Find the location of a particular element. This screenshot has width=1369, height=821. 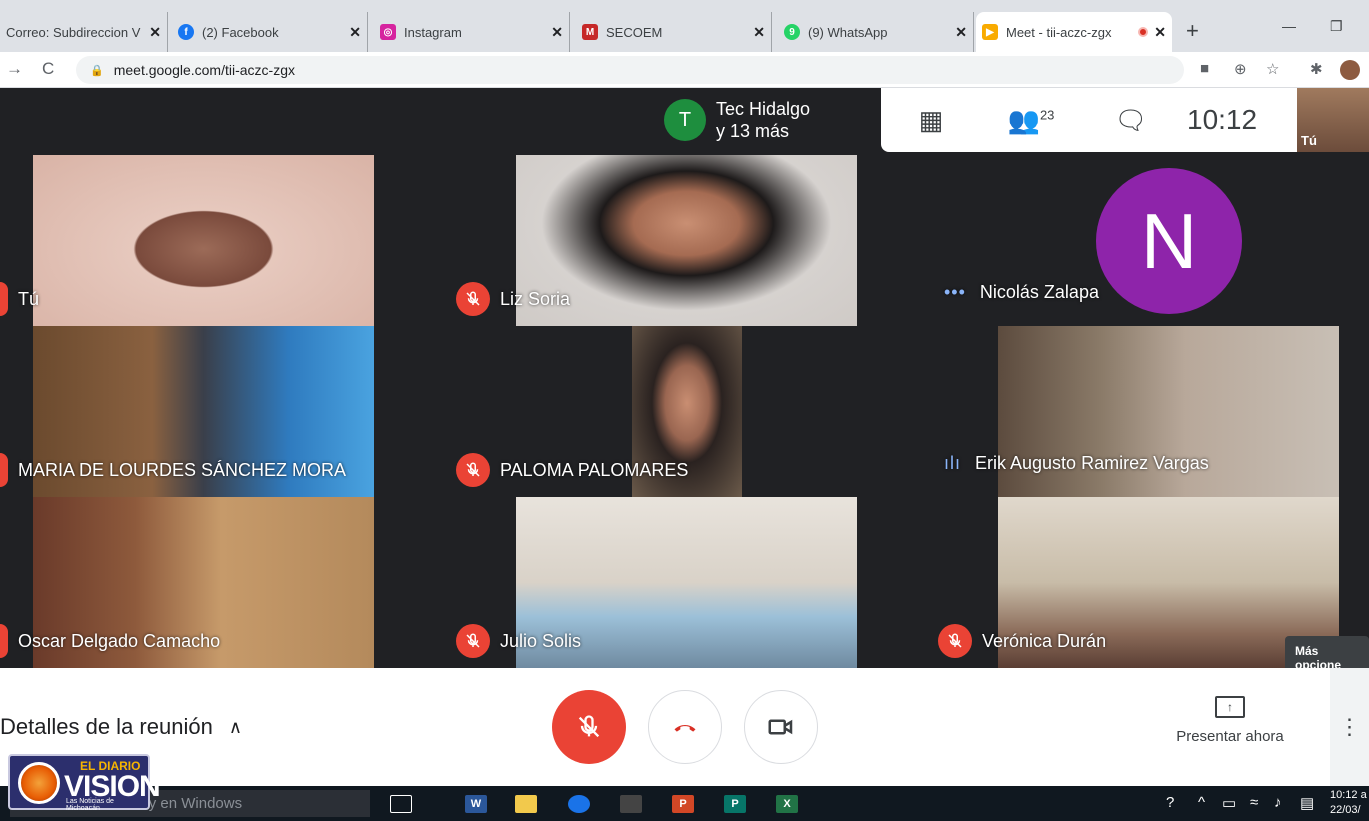

participant-label: PALOMA PALOMARES is located at coordinates (572, 470).